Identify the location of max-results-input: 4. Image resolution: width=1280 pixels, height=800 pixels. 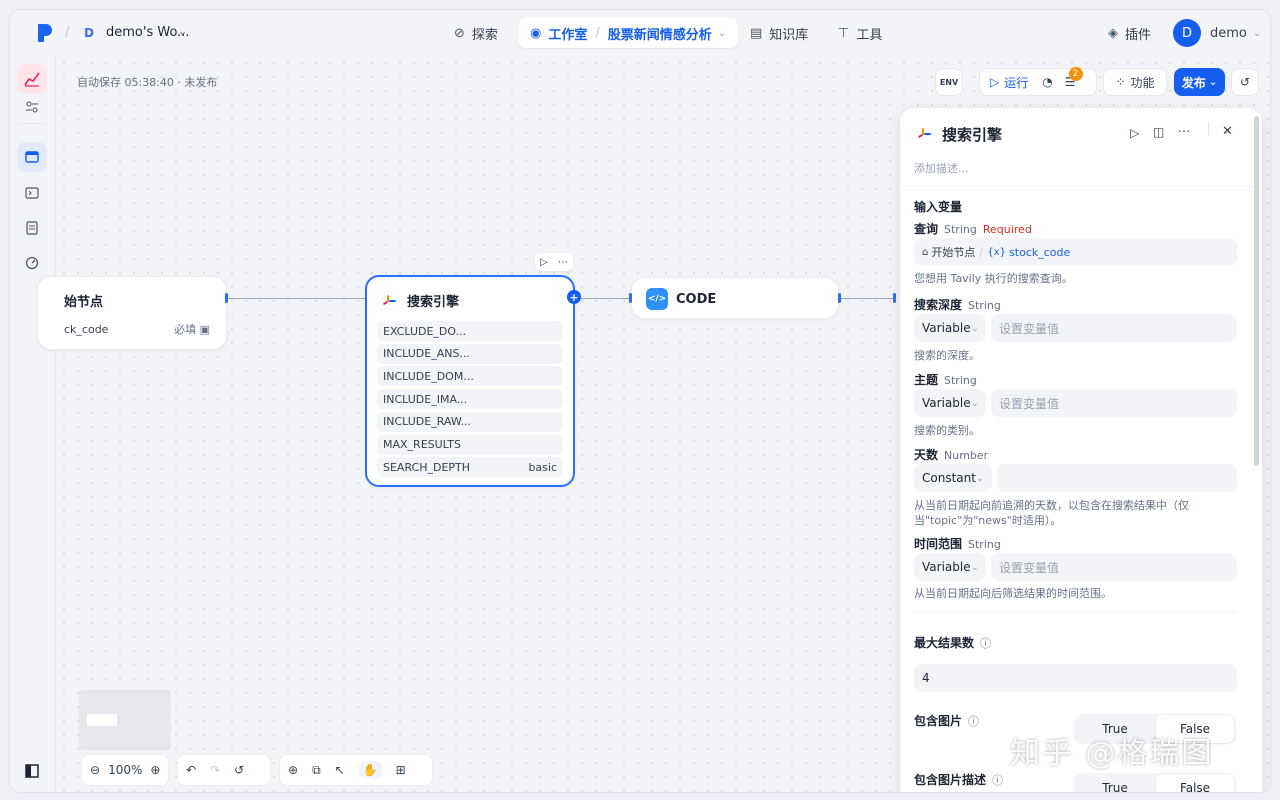
(1075, 678).